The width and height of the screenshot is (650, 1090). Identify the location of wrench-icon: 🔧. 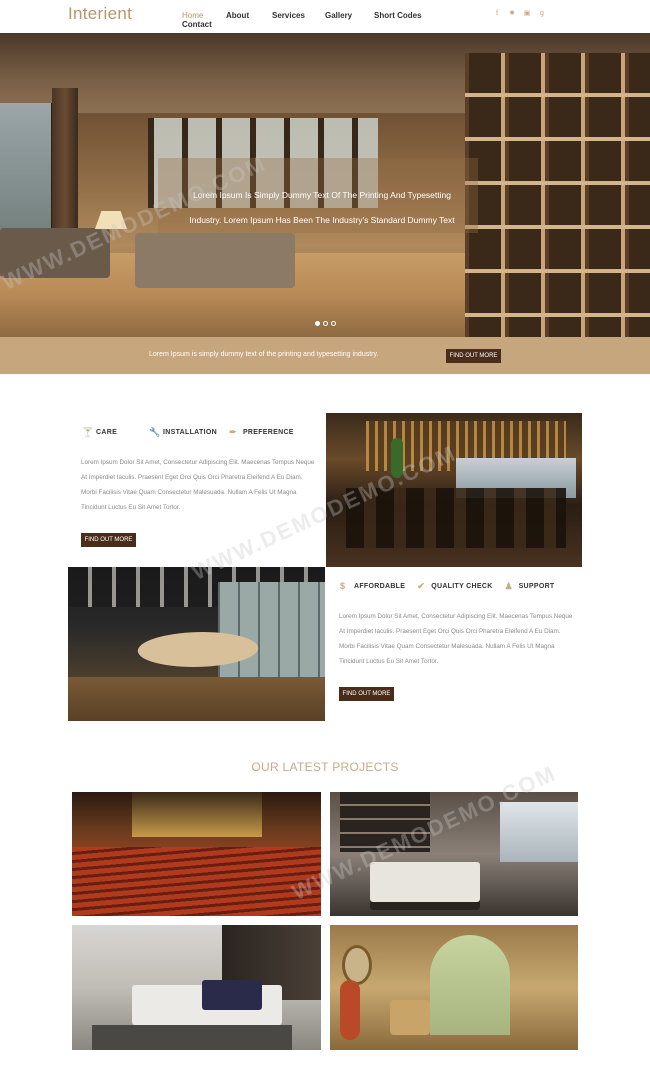
(155, 432).